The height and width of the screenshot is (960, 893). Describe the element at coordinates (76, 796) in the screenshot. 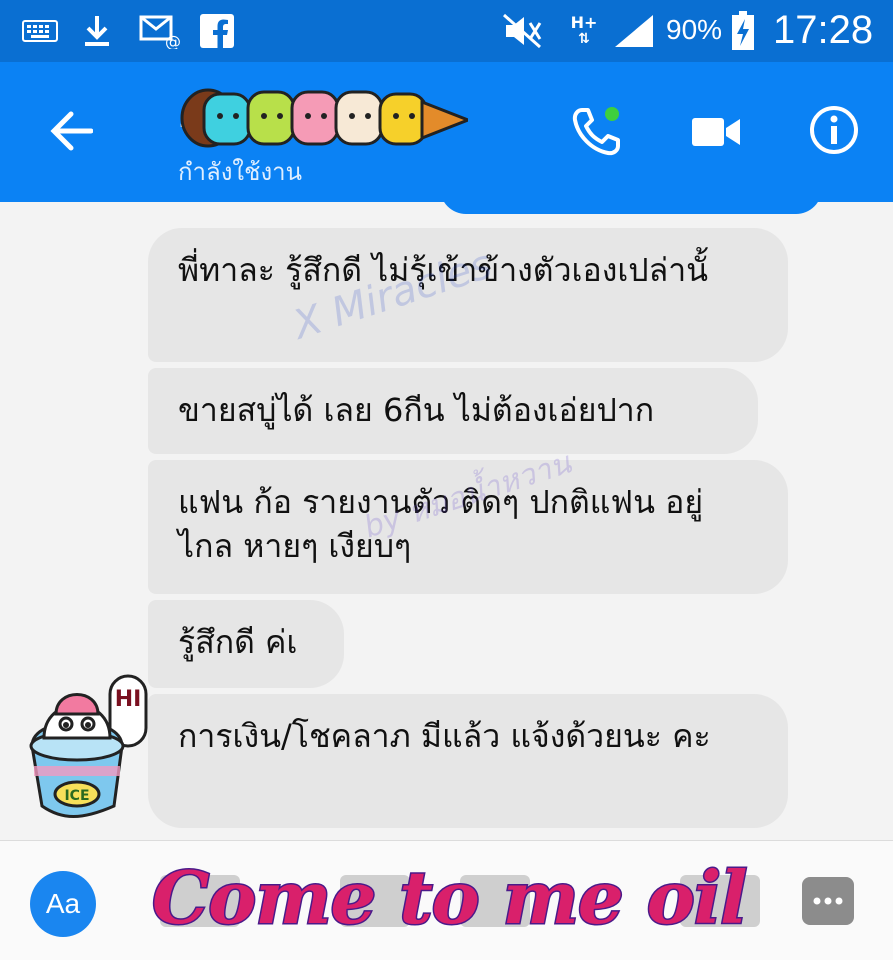

I see `avatar-label-text: ICE` at that location.